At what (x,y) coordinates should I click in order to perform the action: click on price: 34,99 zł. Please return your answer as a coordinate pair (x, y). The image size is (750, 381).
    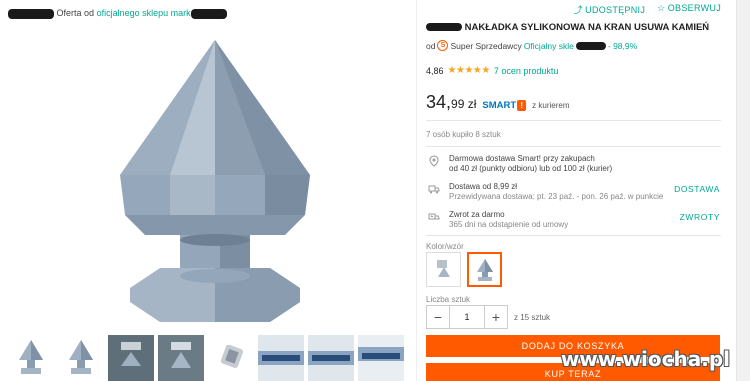
    Looking at the image, I should click on (451, 102).